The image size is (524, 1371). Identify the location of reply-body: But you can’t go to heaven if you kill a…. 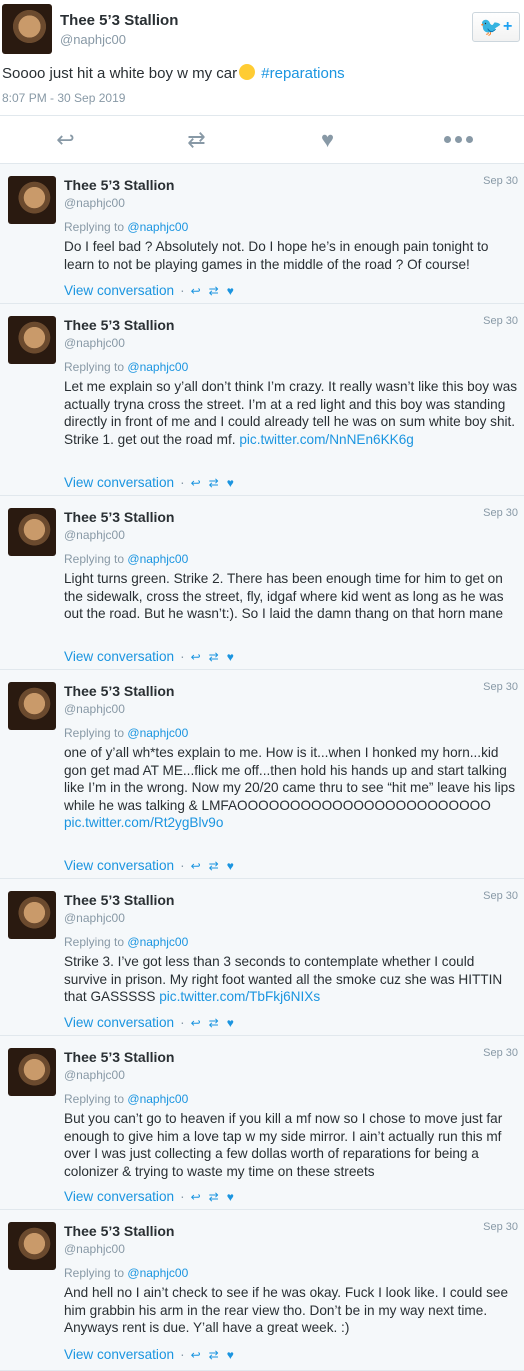
(283, 1145).